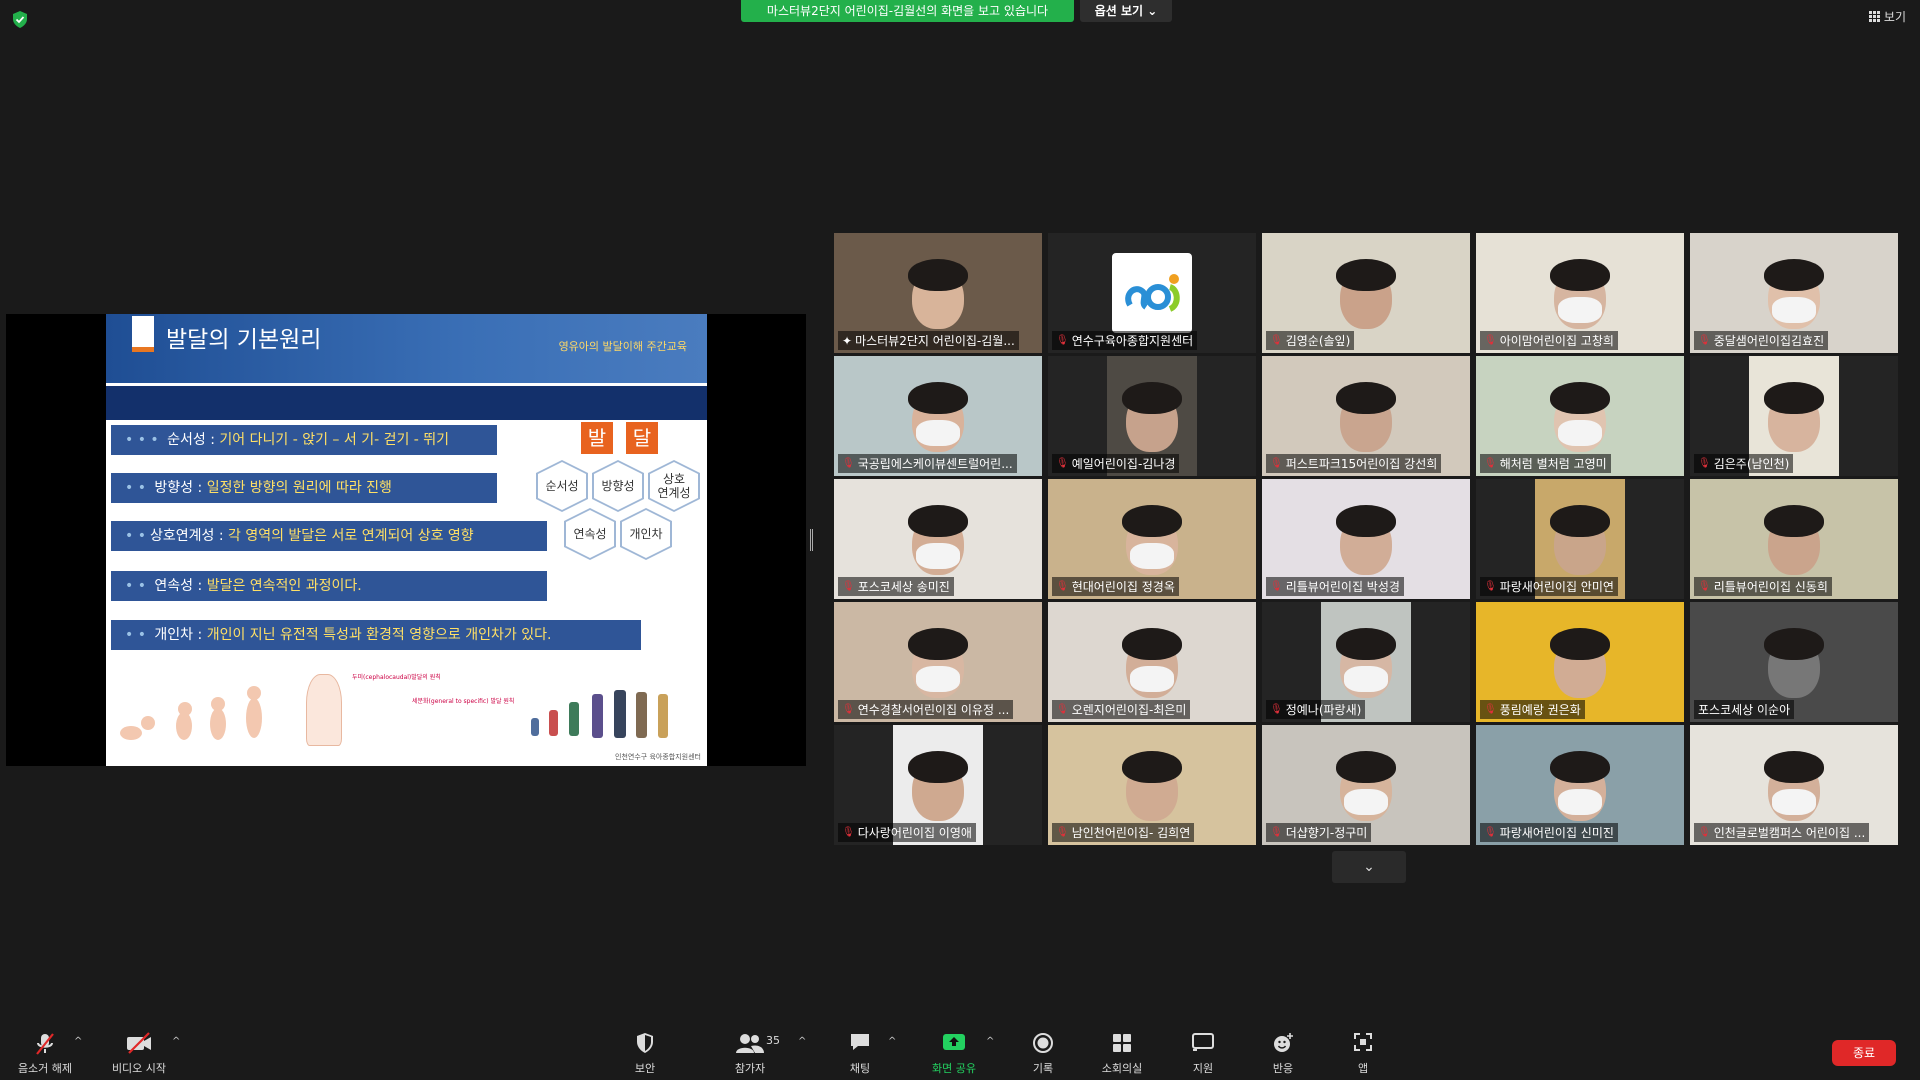 The height and width of the screenshot is (1080, 1920). What do you see at coordinates (1580, 662) in the screenshot?
I see `participant-tile: 🎙 풍림예랑 권은화` at bounding box center [1580, 662].